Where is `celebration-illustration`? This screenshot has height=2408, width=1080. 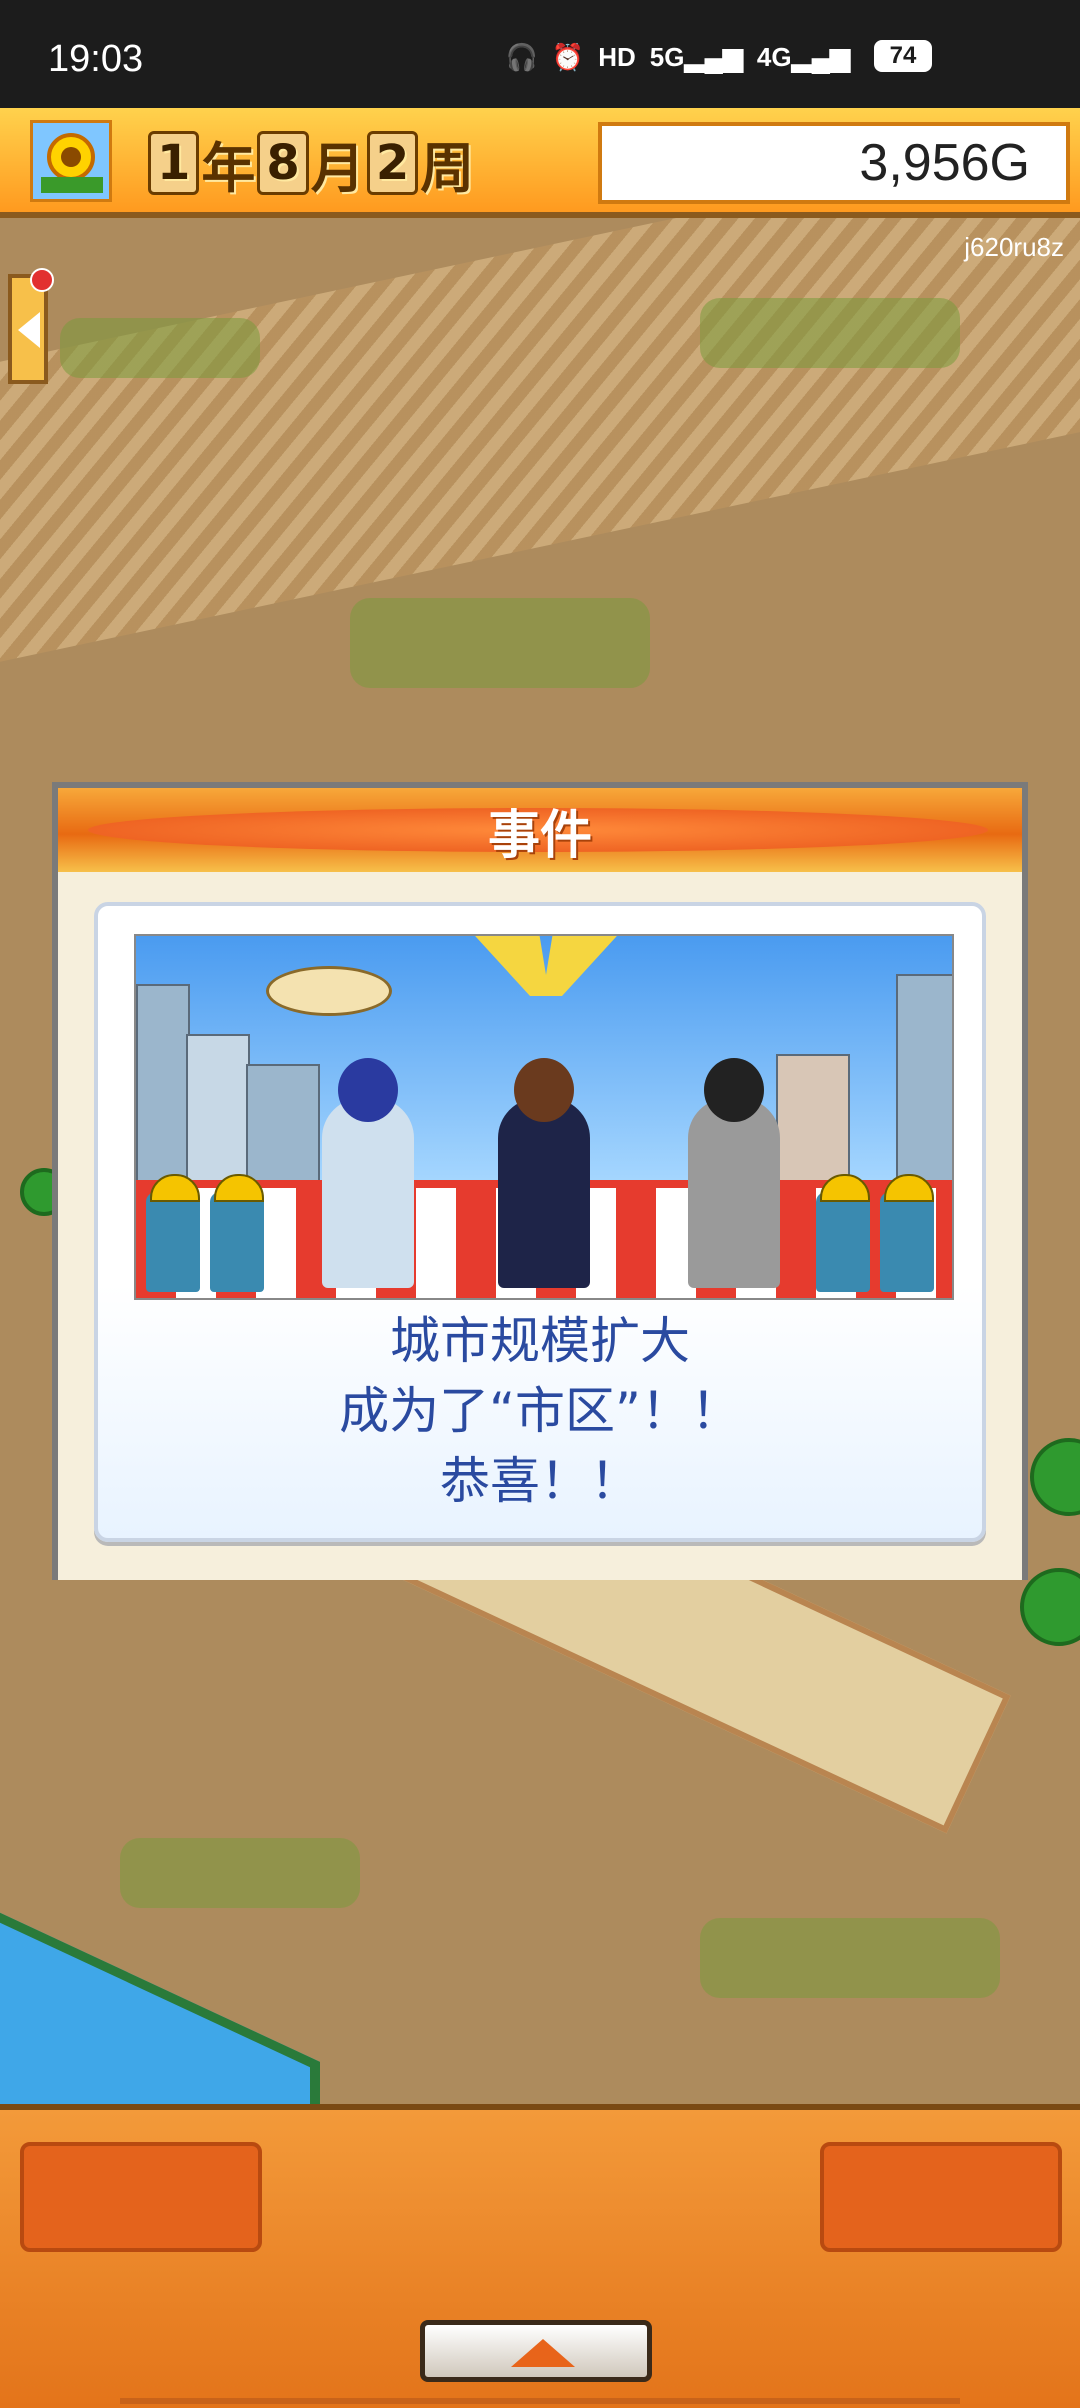
celebration-illustration is located at coordinates (544, 1117).